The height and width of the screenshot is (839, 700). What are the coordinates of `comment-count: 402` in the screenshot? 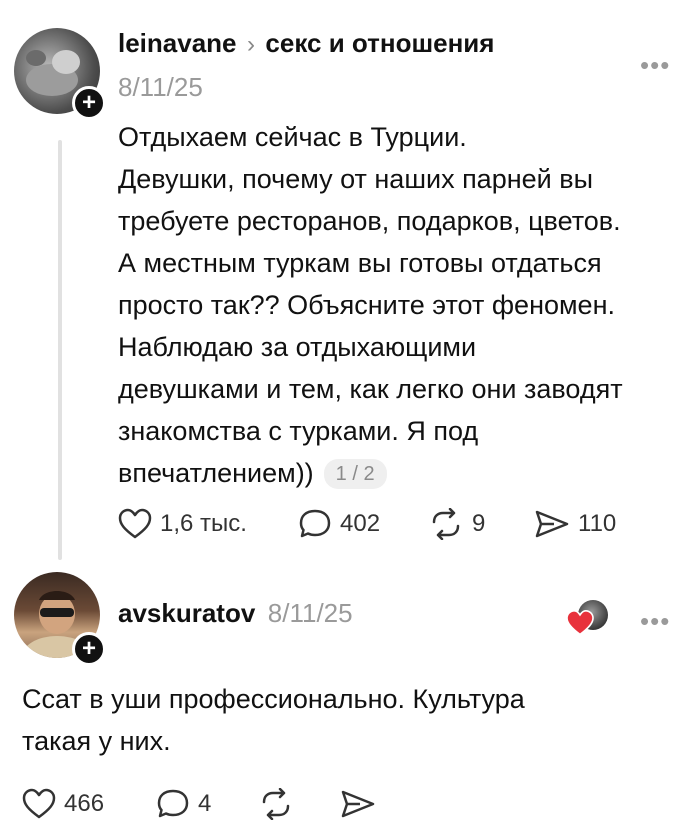 It's located at (360, 523).